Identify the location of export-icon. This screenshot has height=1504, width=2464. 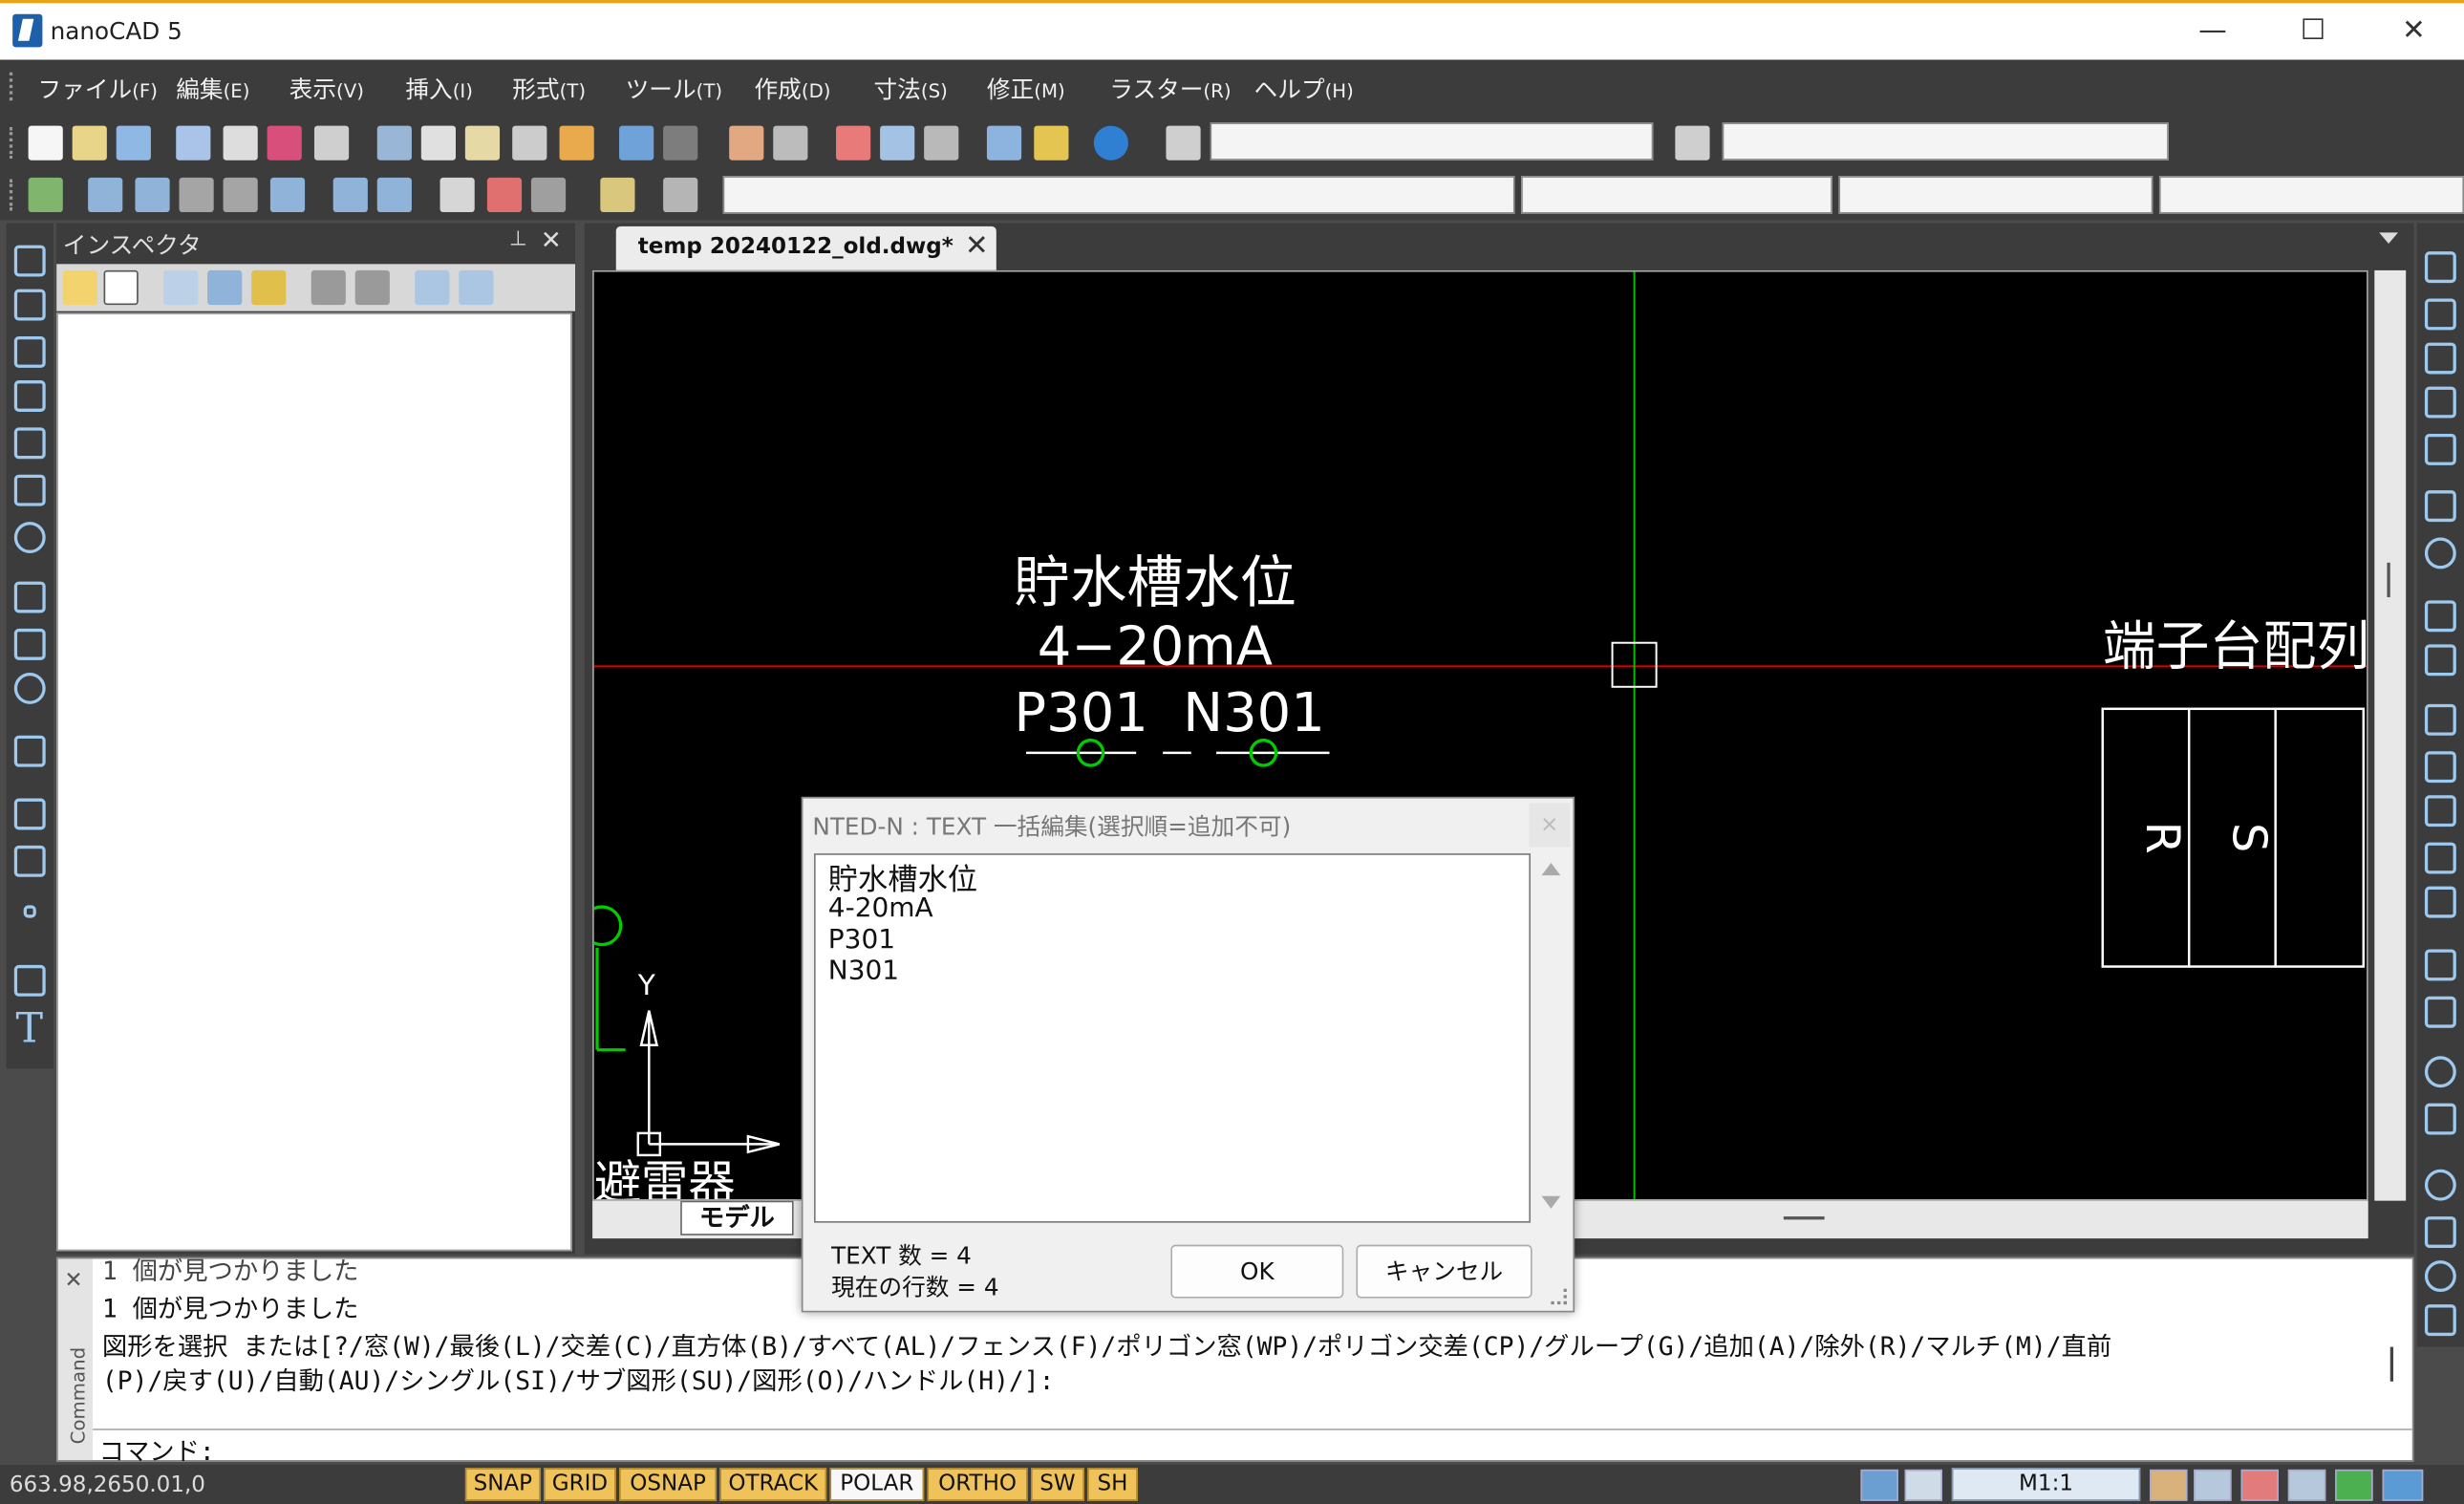
(328, 287).